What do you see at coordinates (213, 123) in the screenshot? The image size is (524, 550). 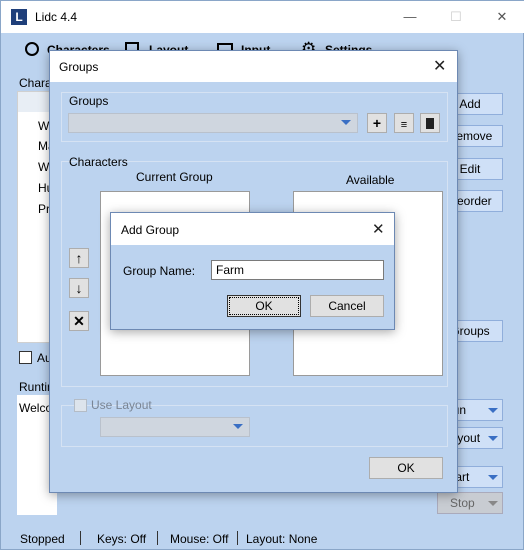 I see `groups-select` at bounding box center [213, 123].